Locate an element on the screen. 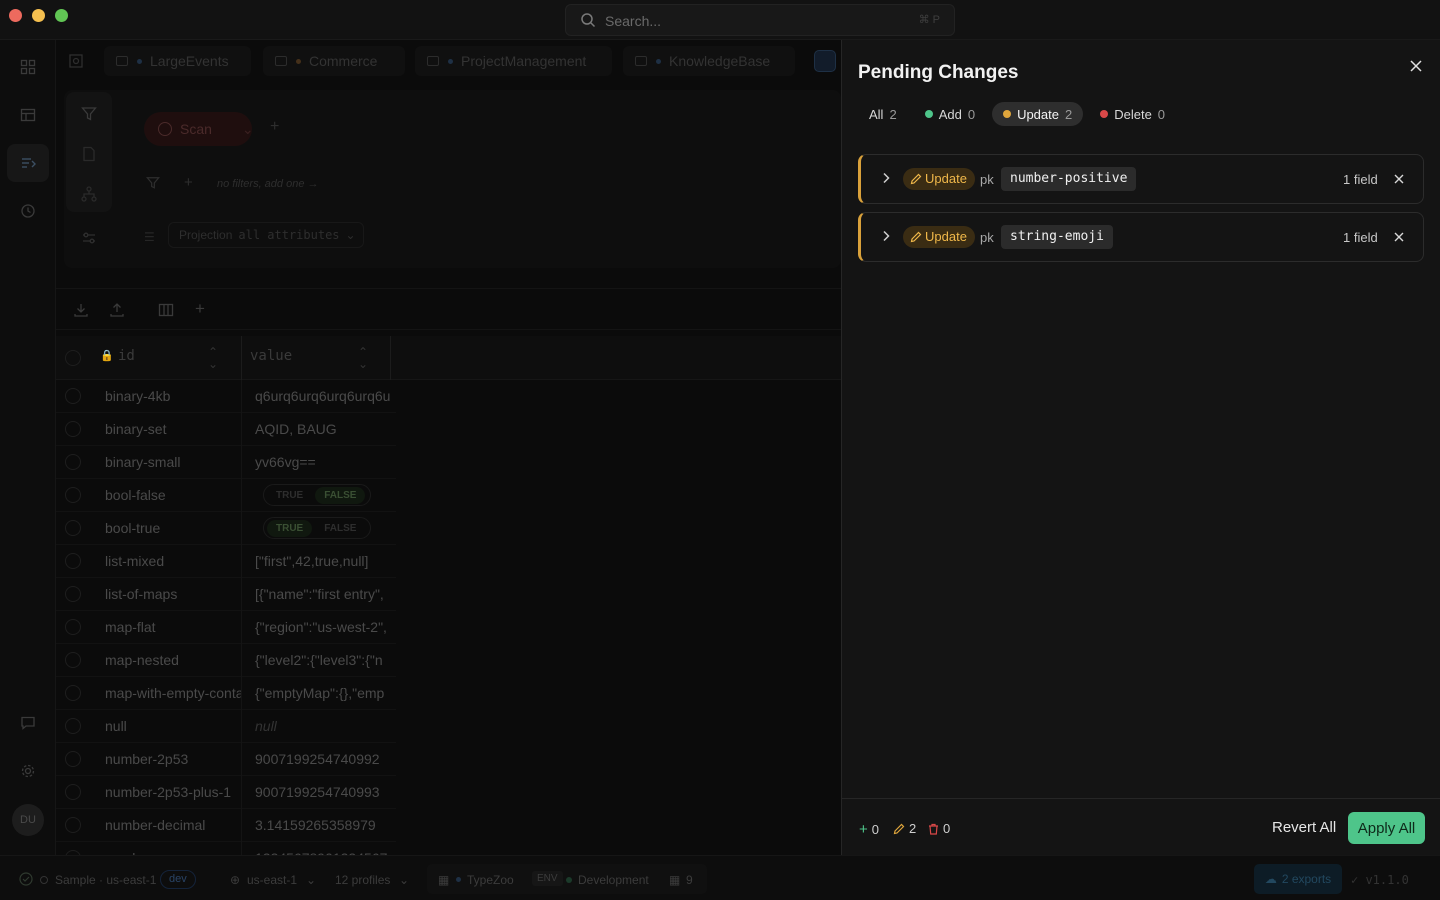 The height and width of the screenshot is (900, 1440). cell-value: {"emptyMap":{},"emp is located at coordinates (324, 693).